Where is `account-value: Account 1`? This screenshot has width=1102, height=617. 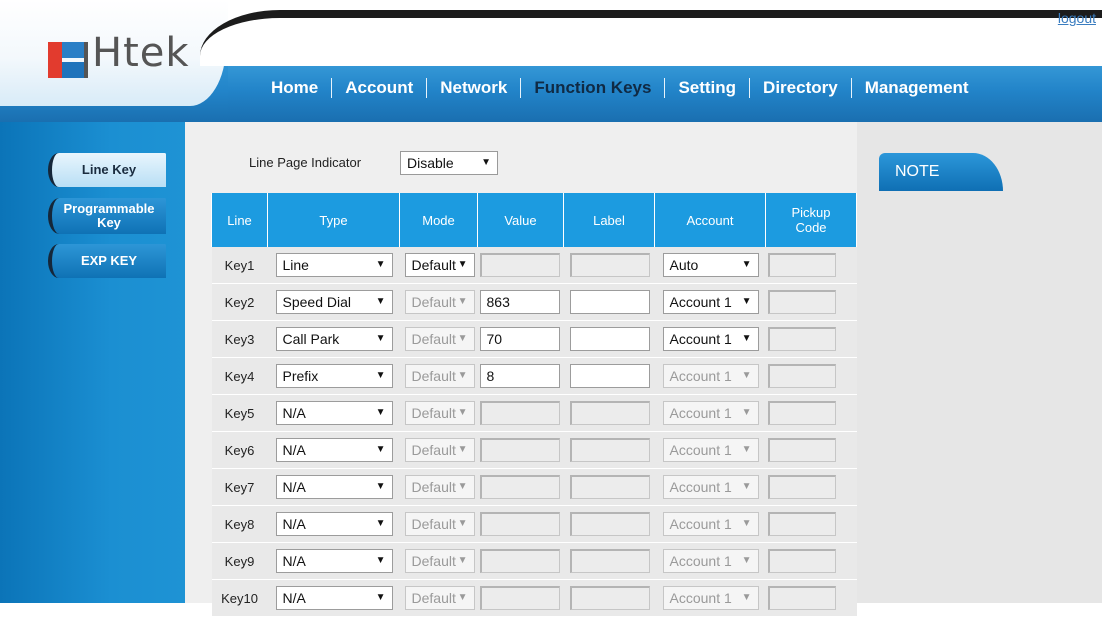 account-value: Account 1 is located at coordinates (700, 339).